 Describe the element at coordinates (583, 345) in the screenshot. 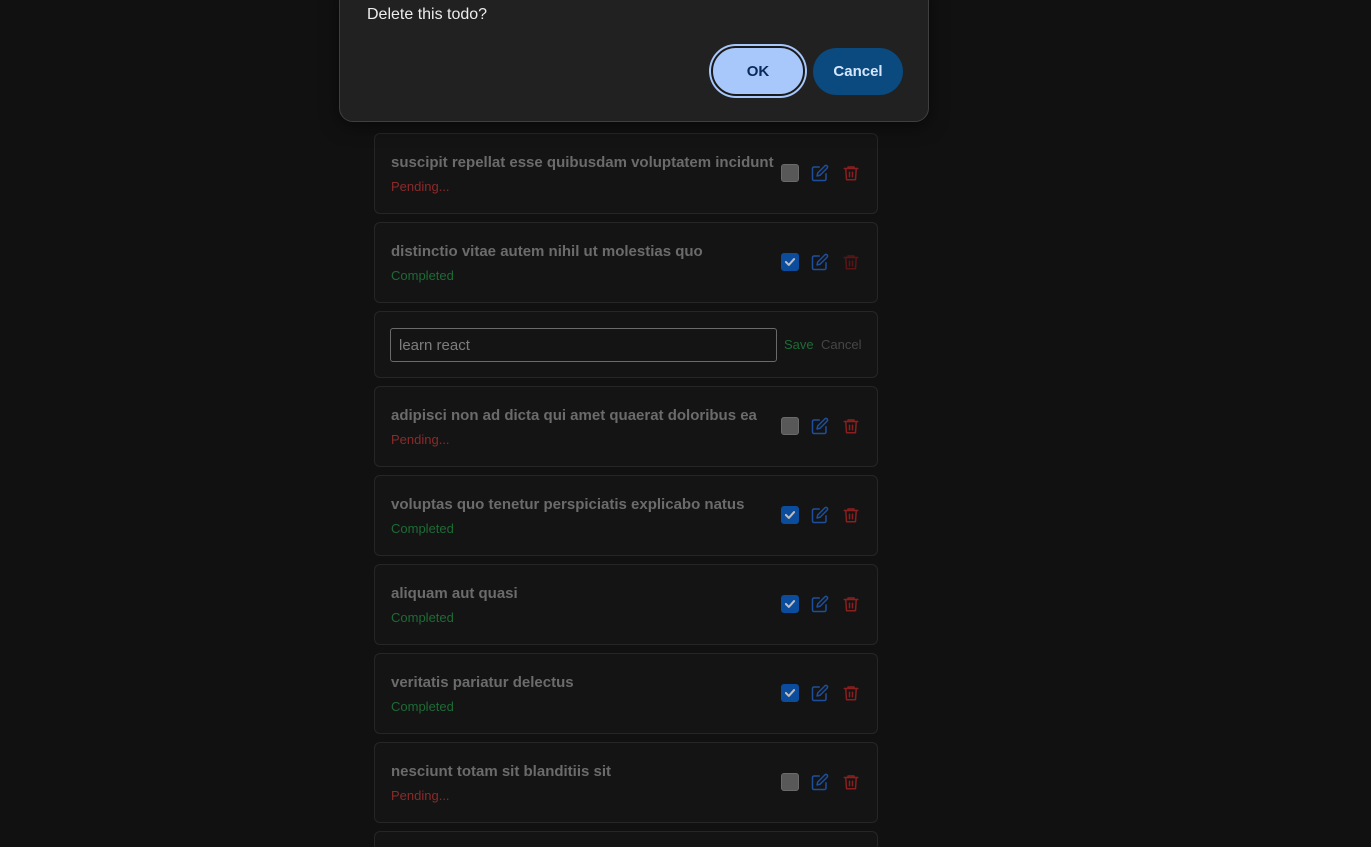

I see `edit-todo-input` at that location.